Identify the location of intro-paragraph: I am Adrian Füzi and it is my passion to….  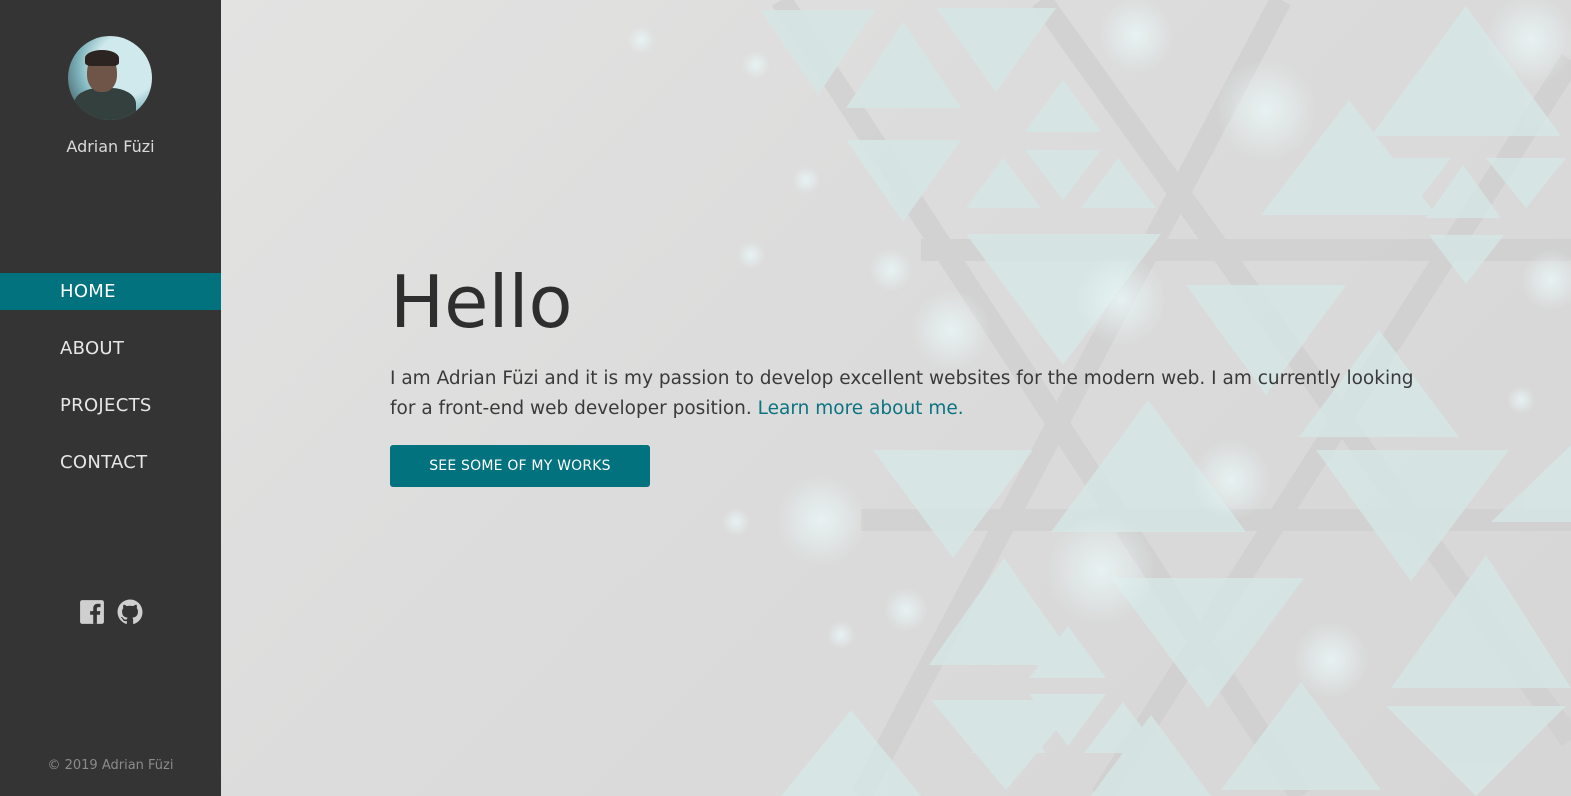
(910, 394).